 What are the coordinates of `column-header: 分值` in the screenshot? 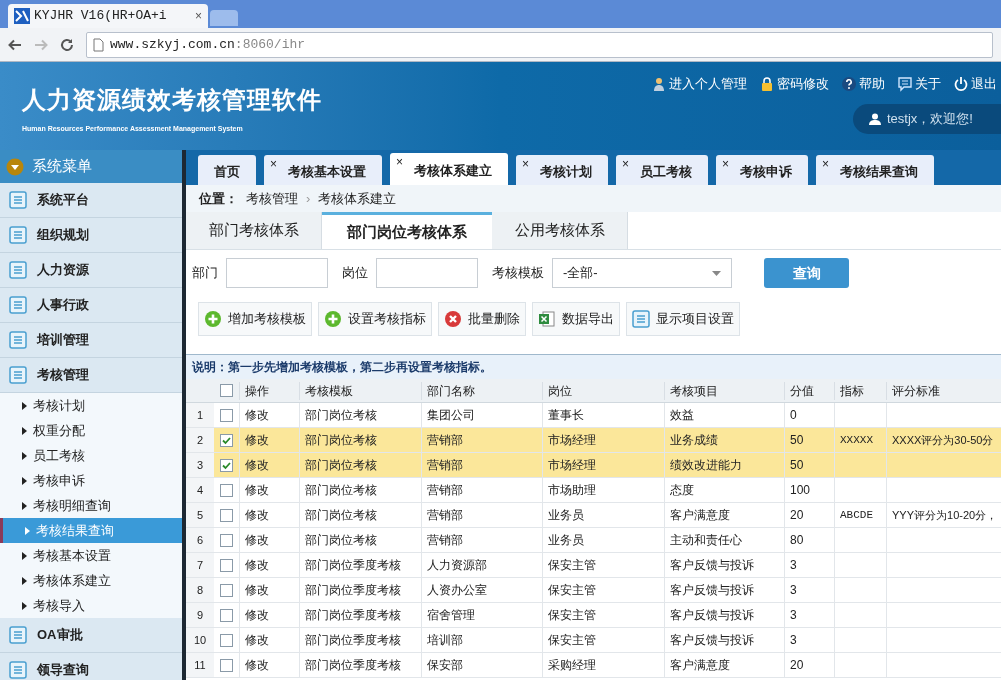 It's located at (809, 390).